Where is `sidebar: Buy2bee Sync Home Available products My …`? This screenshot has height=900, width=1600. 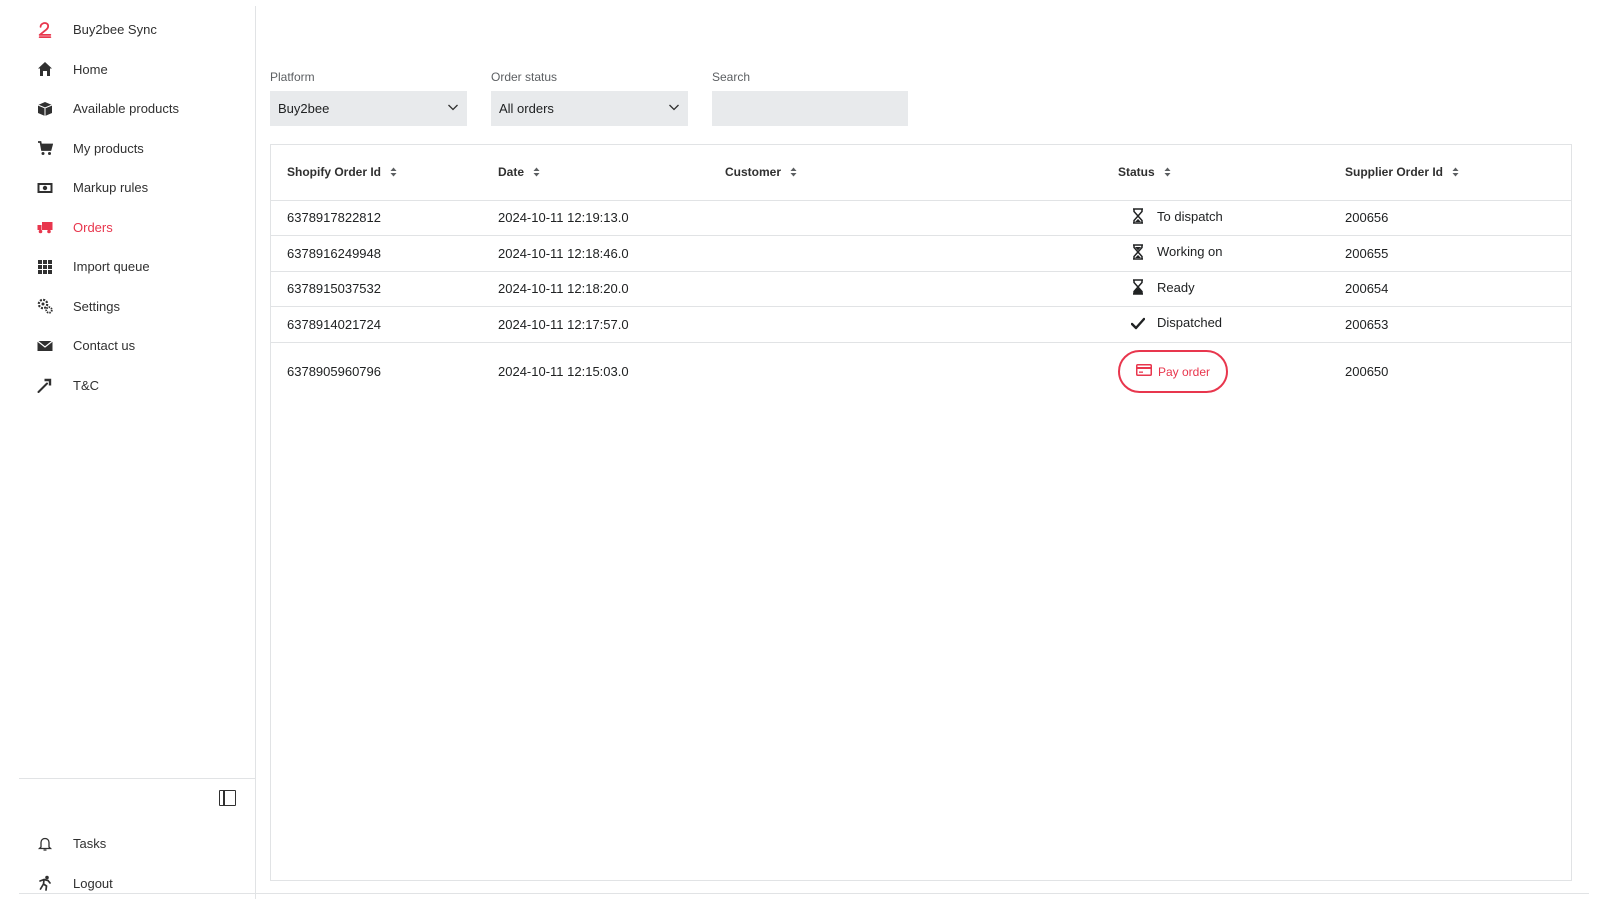 sidebar: Buy2bee Sync Home Available products My … is located at coordinates (137, 452).